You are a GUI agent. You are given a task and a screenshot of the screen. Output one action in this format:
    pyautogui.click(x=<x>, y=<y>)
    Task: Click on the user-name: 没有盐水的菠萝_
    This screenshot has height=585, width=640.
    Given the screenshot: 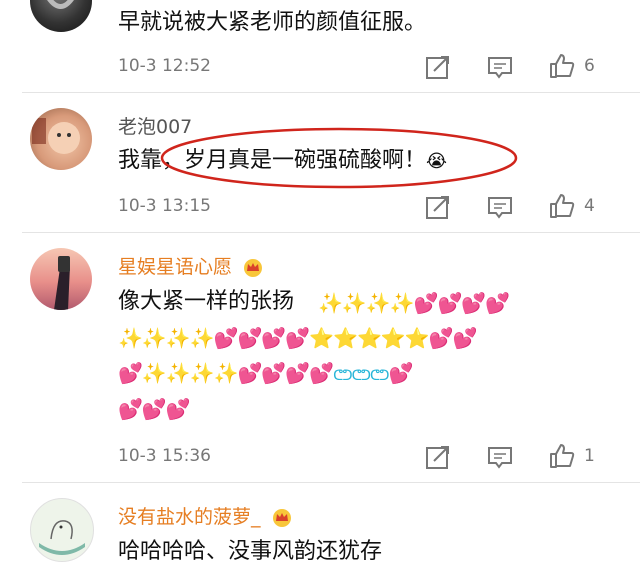 What is the action you would take?
    pyautogui.click(x=205, y=515)
    